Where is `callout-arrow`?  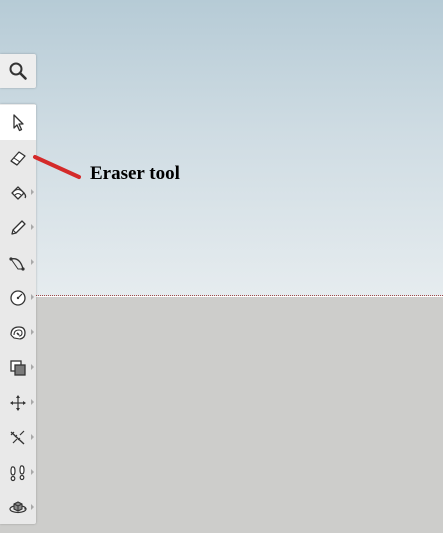
callout-arrow is located at coordinates (57, 167).